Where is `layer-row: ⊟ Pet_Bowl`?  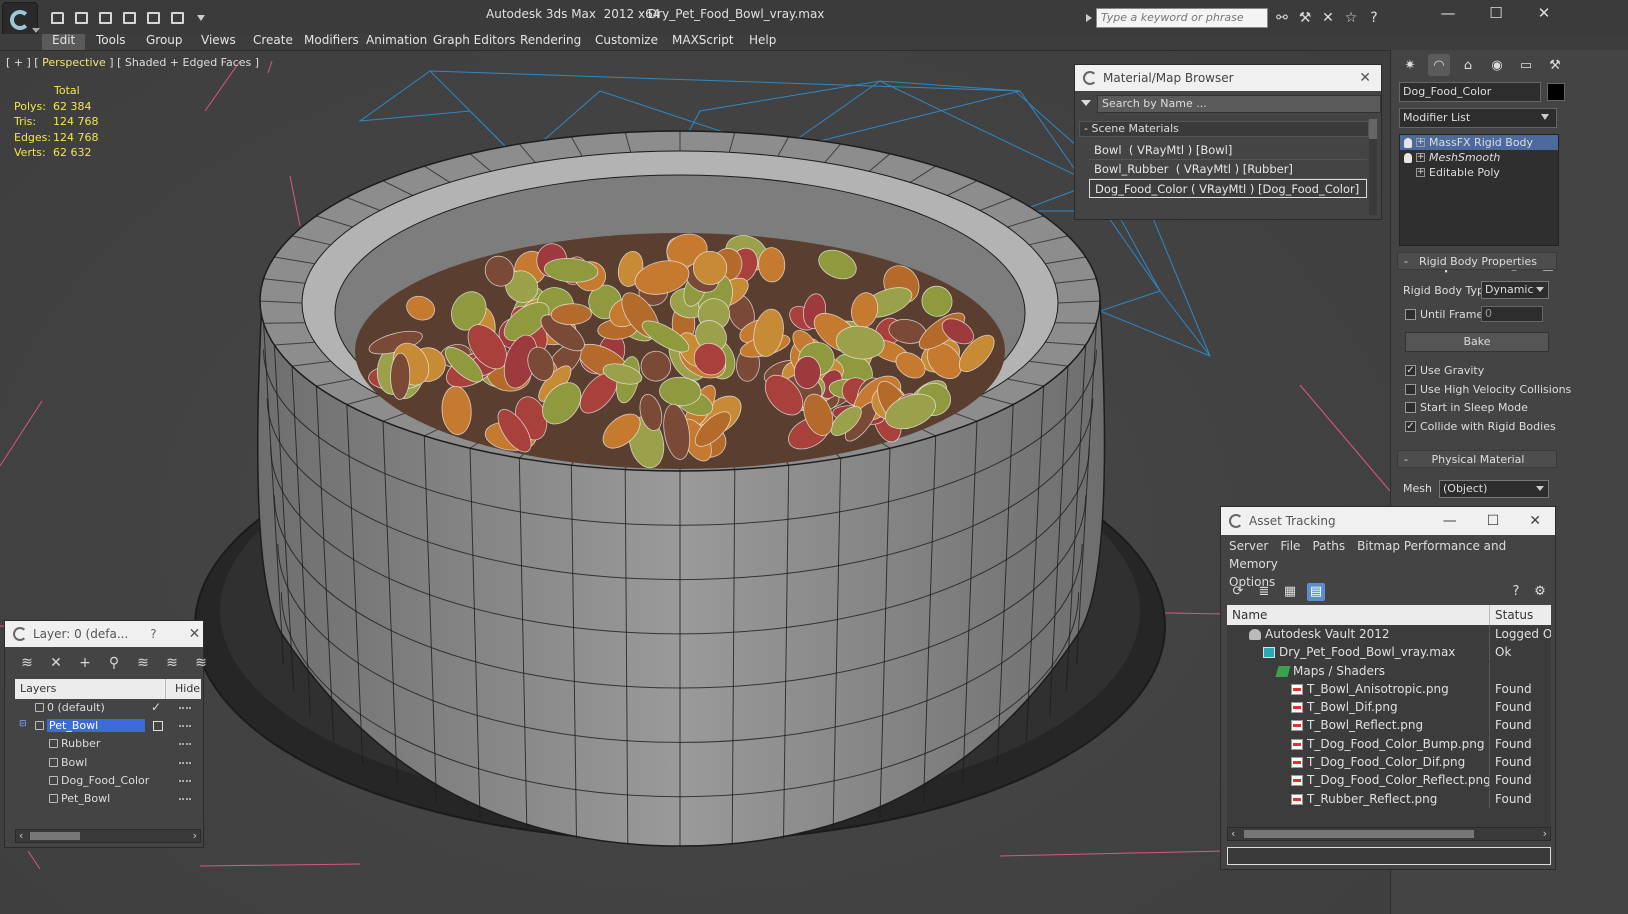
layer-row: ⊟ Pet_Bowl is located at coordinates (108, 726).